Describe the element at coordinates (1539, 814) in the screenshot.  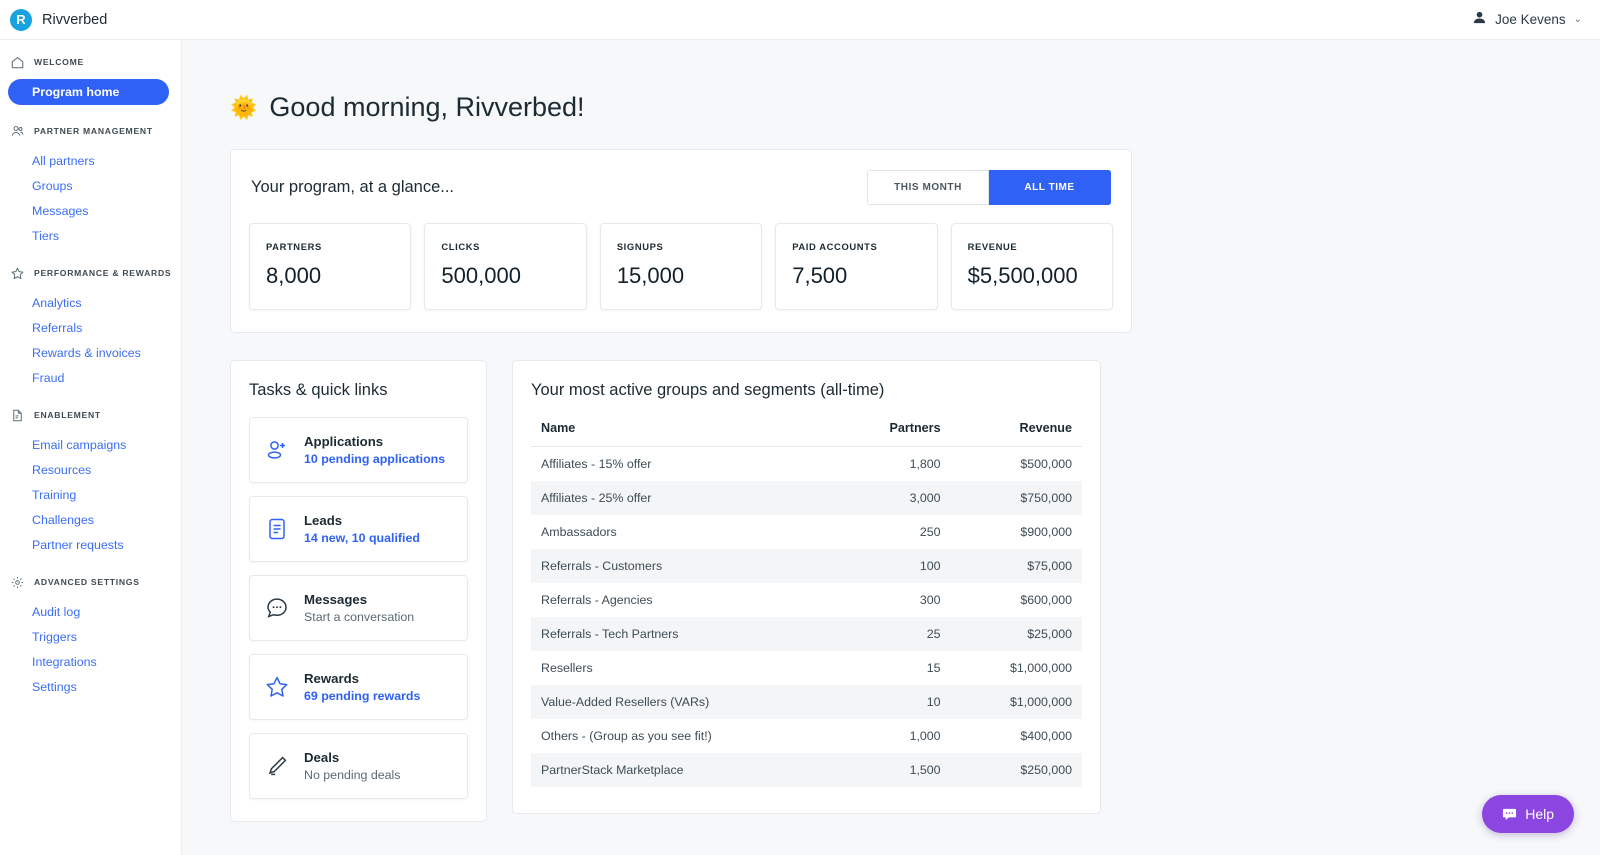
I see `help-label: Help` at that location.